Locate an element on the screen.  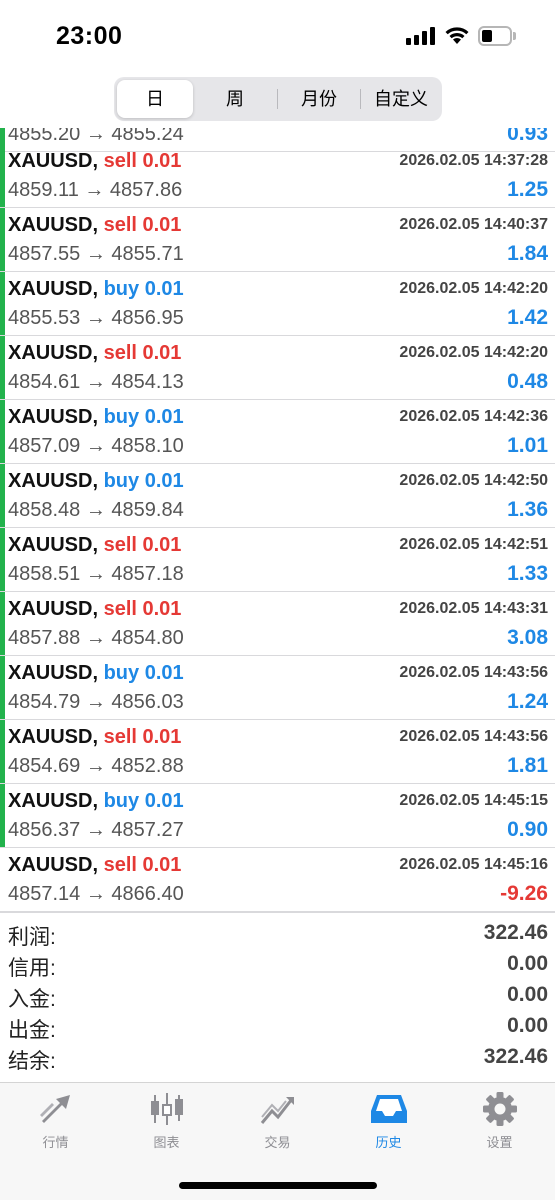
trade-prices: 4857.55 → 4855.71 is located at coordinates (96, 254).